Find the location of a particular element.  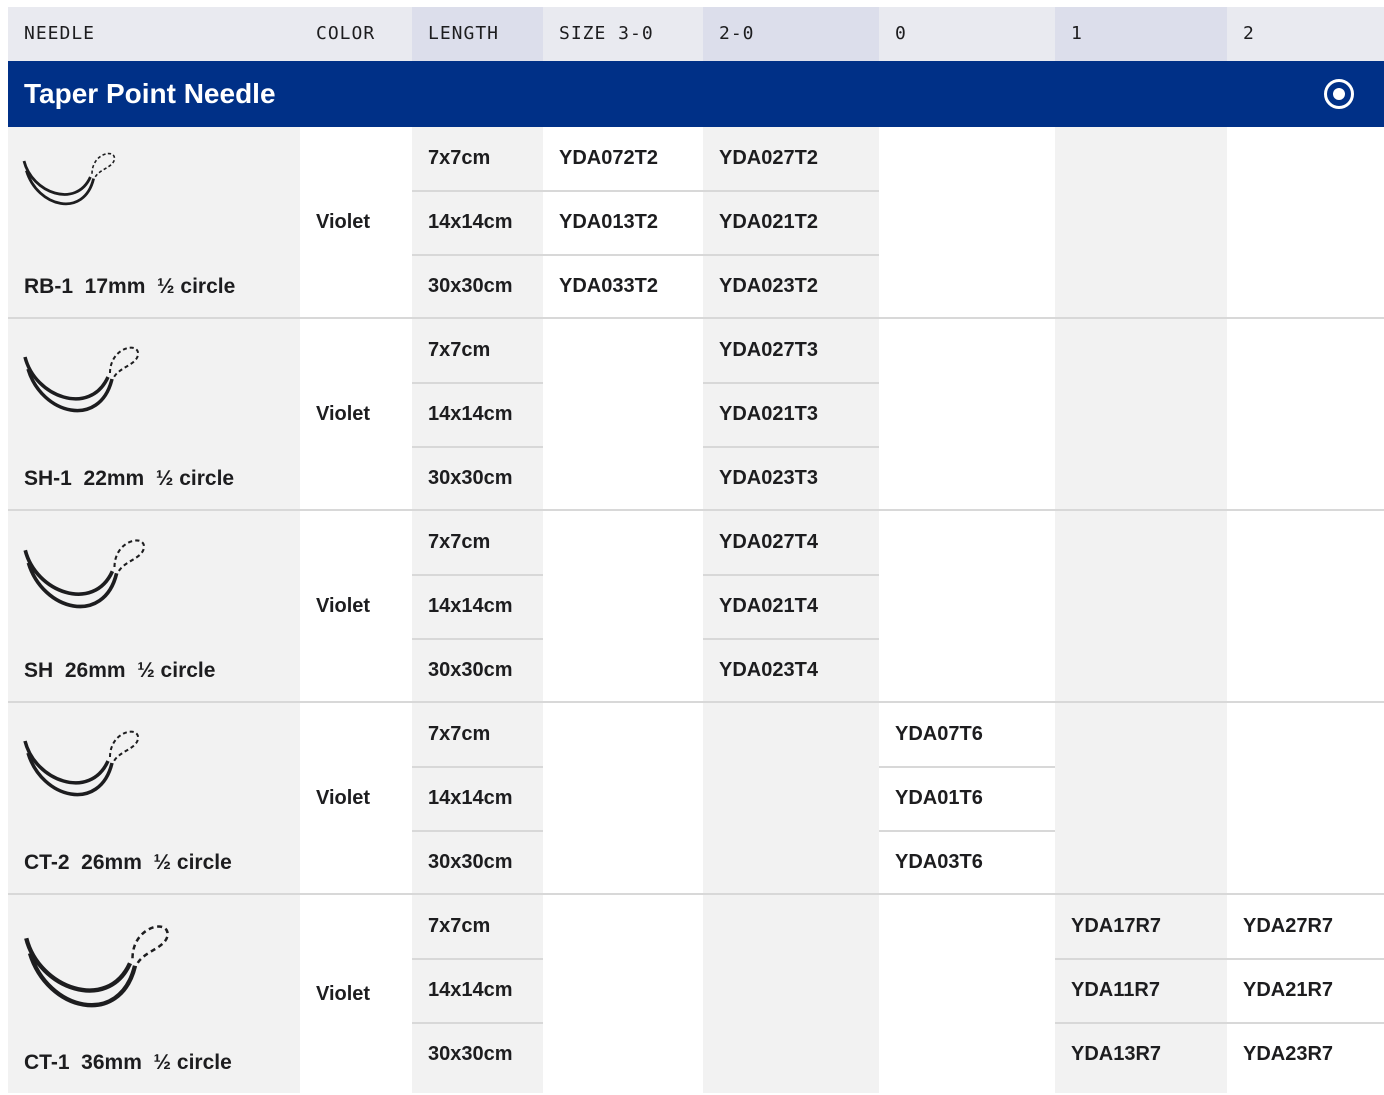

col-header-size-2: 2 is located at coordinates (1249, 33).